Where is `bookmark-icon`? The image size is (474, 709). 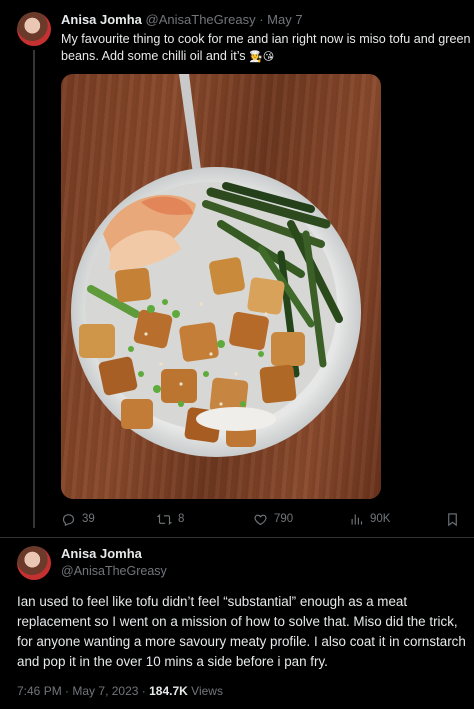
bookmark-icon is located at coordinates (452, 519).